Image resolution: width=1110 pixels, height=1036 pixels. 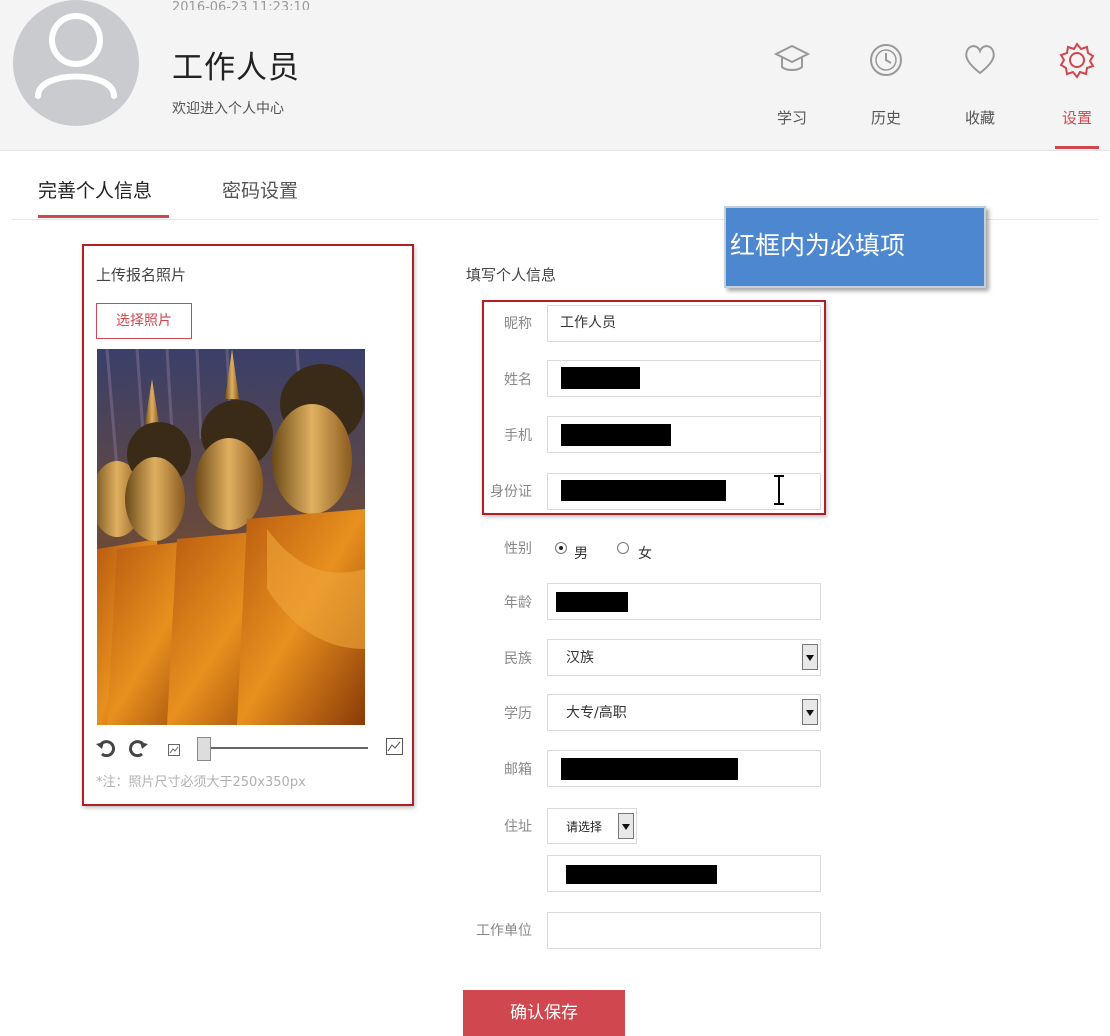 What do you see at coordinates (1076, 118) in the screenshot?
I see `nav-settings-label: 设置` at bounding box center [1076, 118].